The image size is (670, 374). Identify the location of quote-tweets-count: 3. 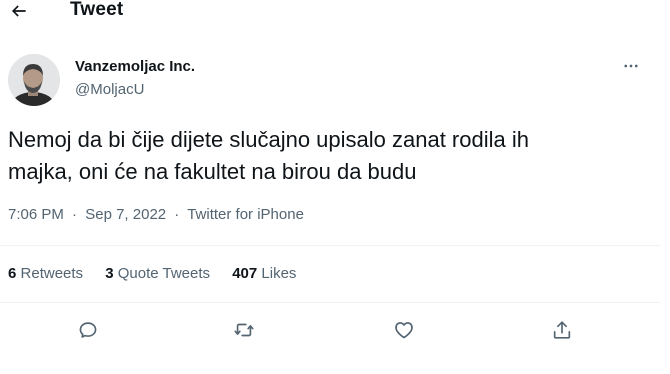
(109, 273).